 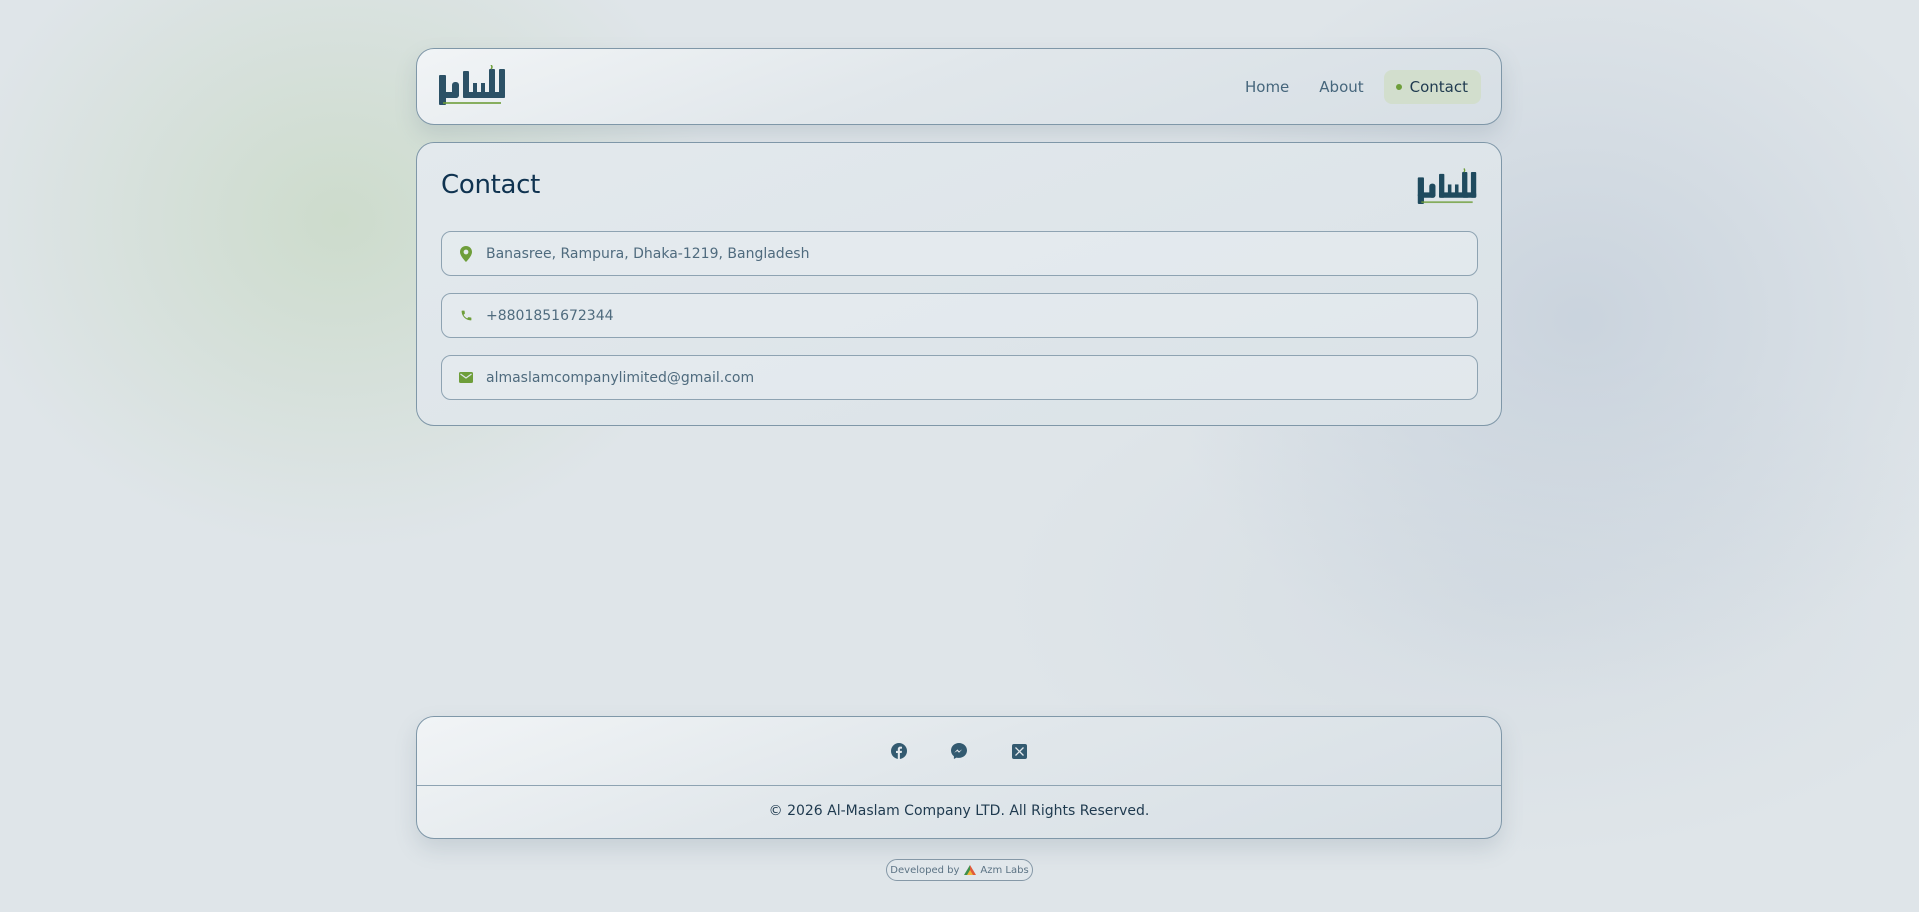 I want to click on messenger-icon, so click(x=959, y=751).